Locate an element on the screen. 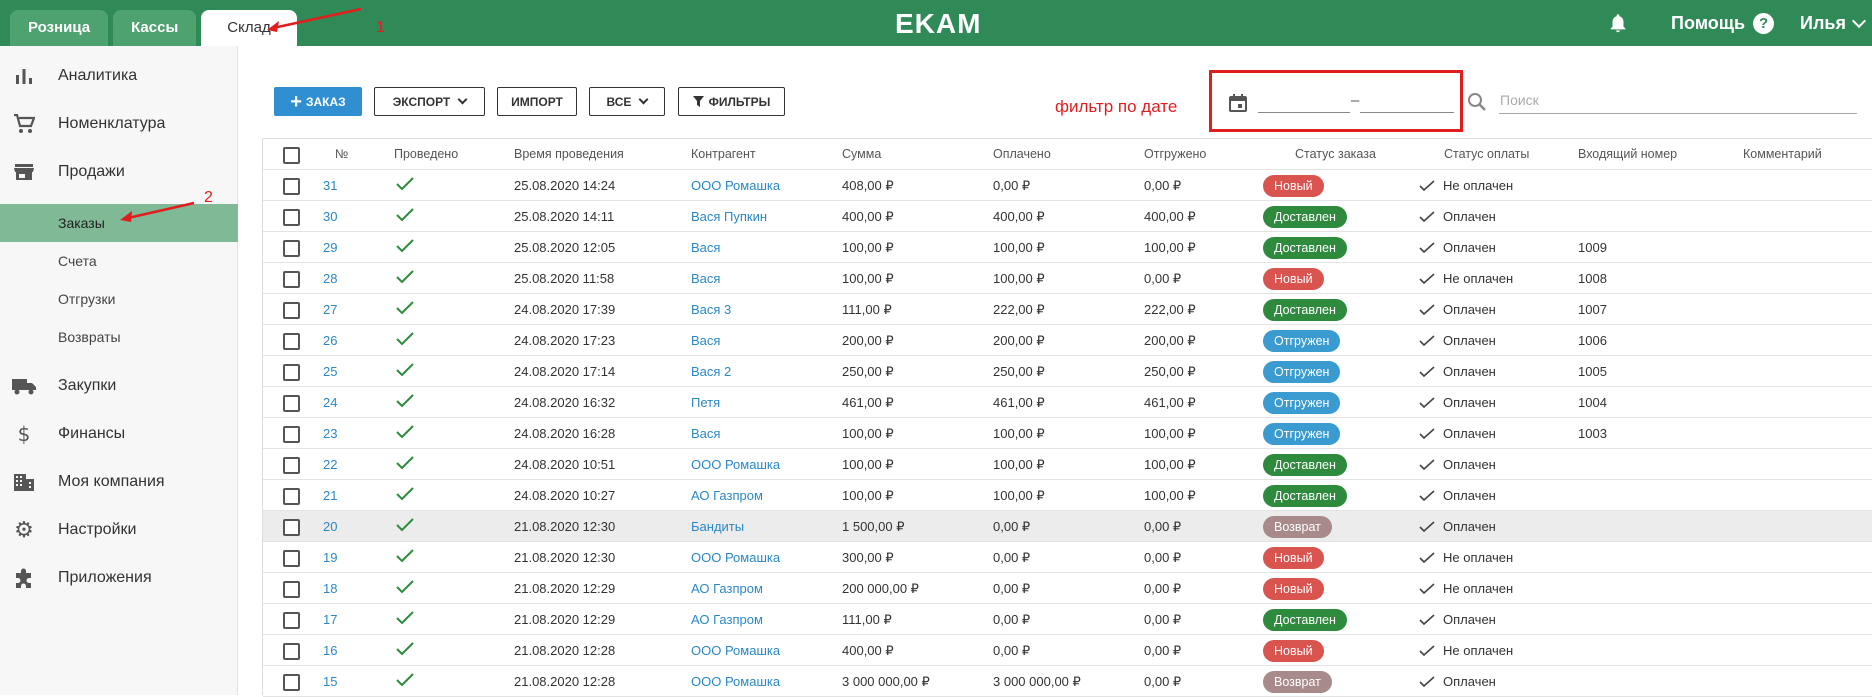  tab-retail: Розница is located at coordinates (59, 28).